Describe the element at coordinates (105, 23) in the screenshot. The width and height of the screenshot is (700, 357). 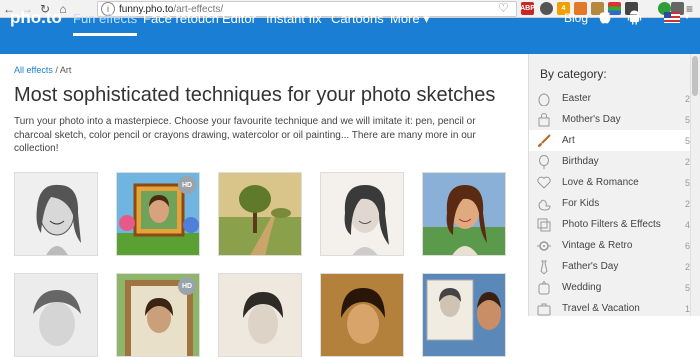
I see `nav-fun-effects: Fun effects` at that location.